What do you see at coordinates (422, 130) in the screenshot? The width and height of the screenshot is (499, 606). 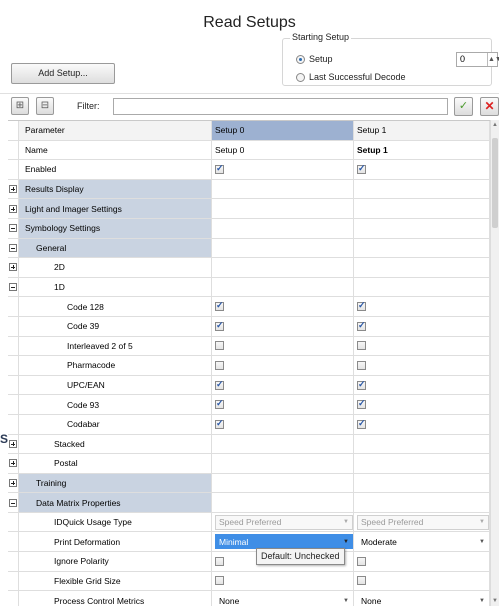 I see `column-header-setup-1: Setup 1` at bounding box center [422, 130].